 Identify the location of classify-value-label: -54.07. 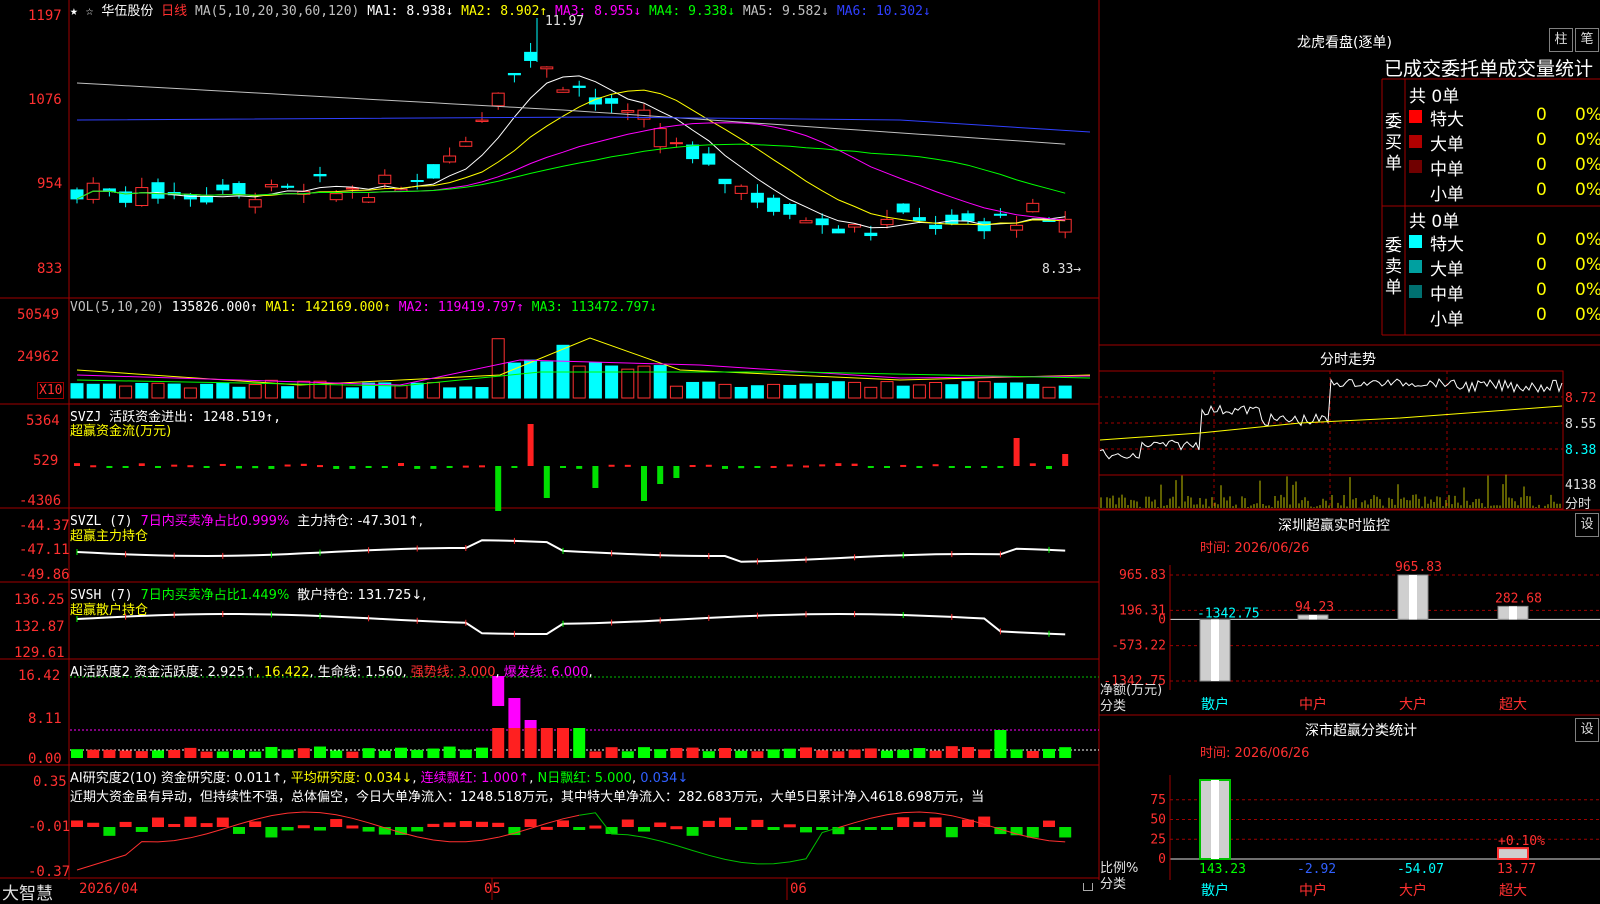
(1420, 869).